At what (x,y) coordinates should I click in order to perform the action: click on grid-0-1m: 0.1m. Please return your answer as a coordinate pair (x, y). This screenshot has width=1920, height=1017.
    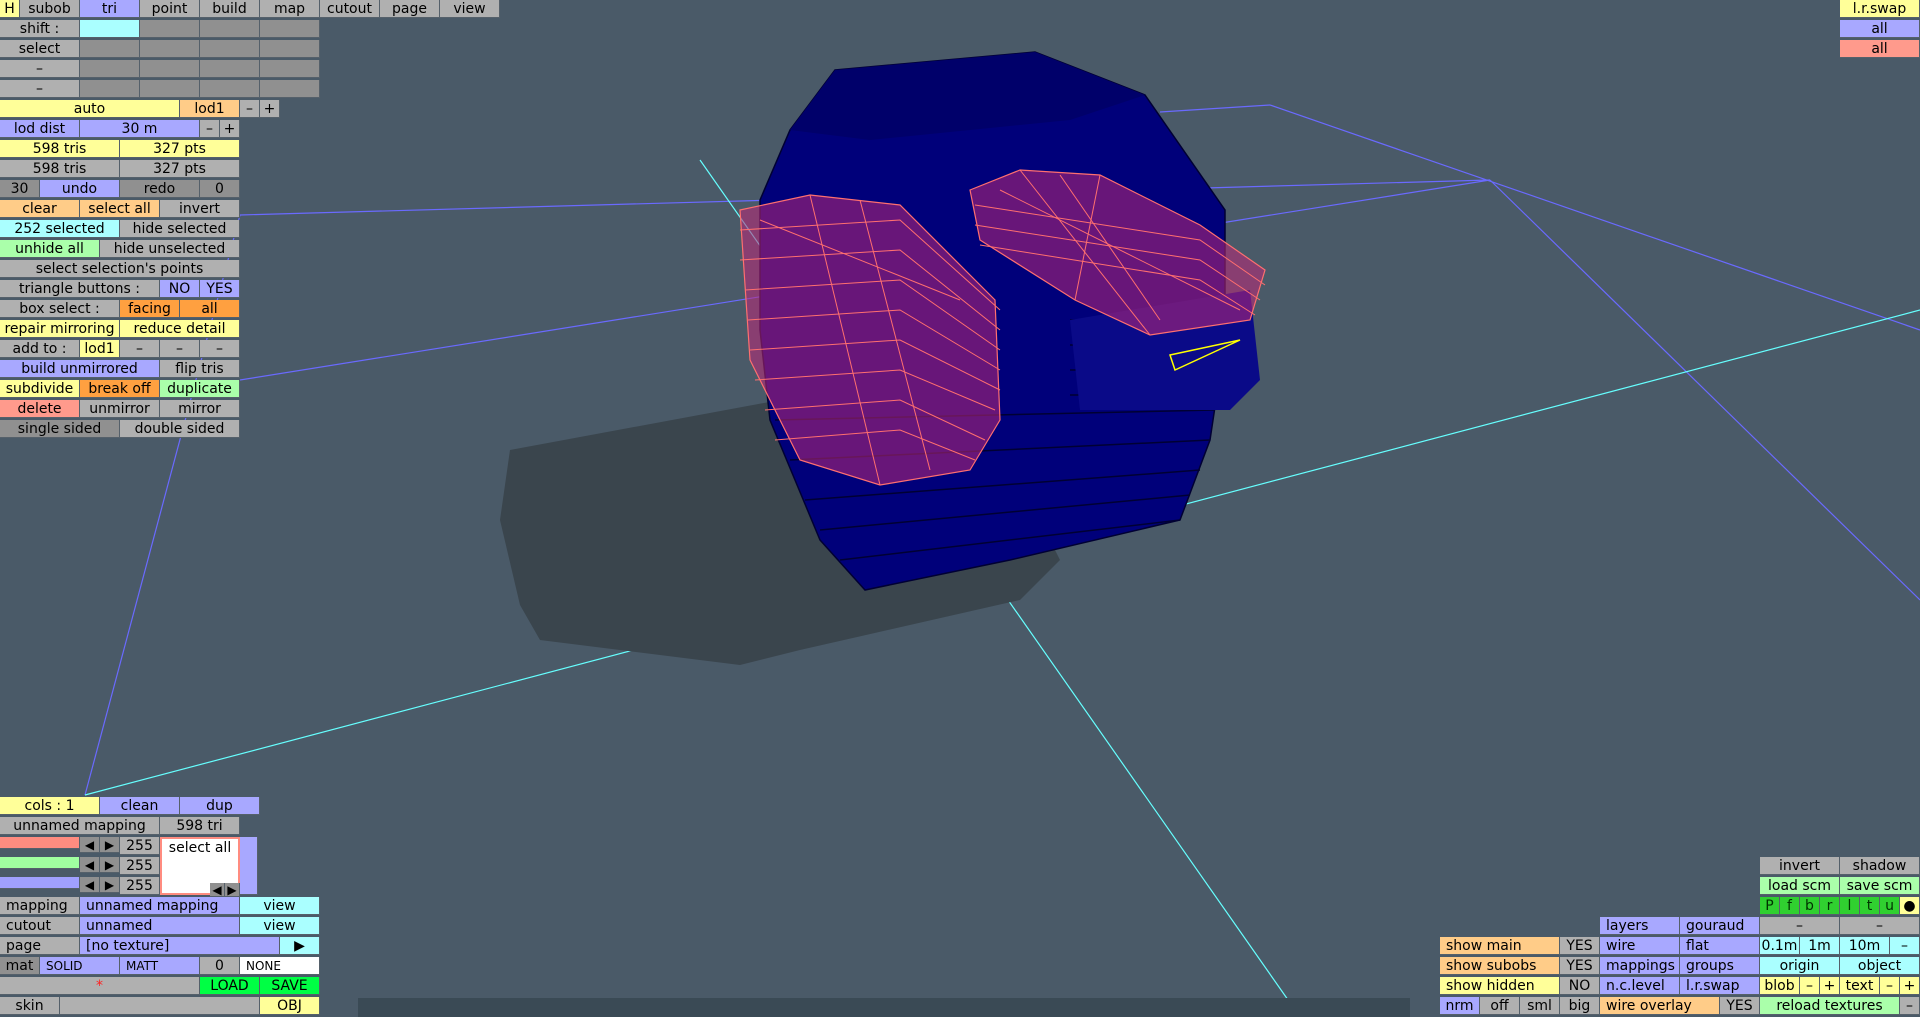
    Looking at the image, I should click on (1780, 946).